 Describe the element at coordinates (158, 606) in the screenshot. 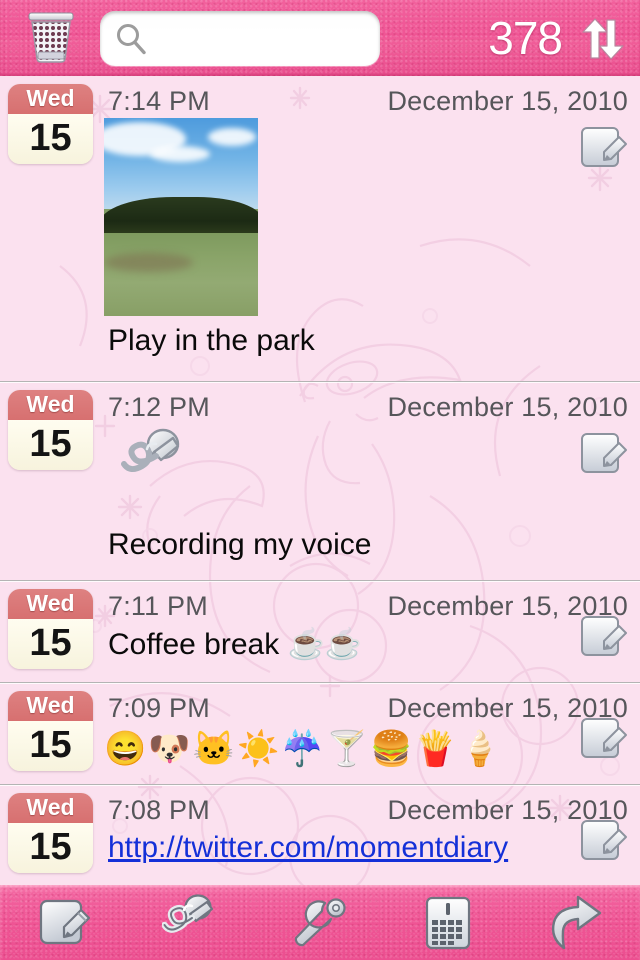

I see `entry-time: 7:11 PM` at that location.